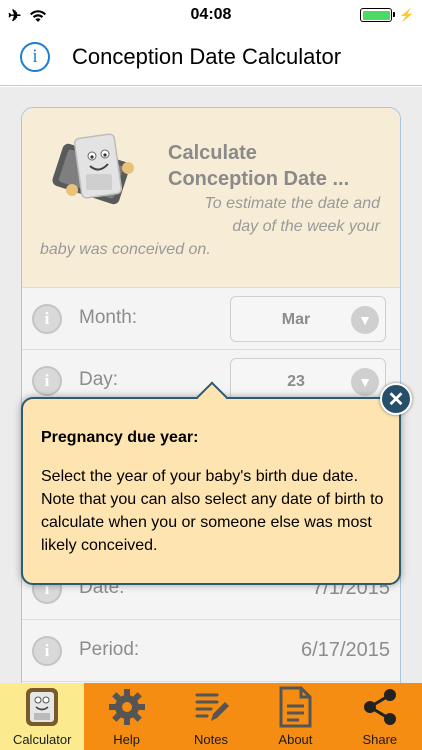 The image size is (422, 750). What do you see at coordinates (380, 707) in the screenshot?
I see `share-icon` at bounding box center [380, 707].